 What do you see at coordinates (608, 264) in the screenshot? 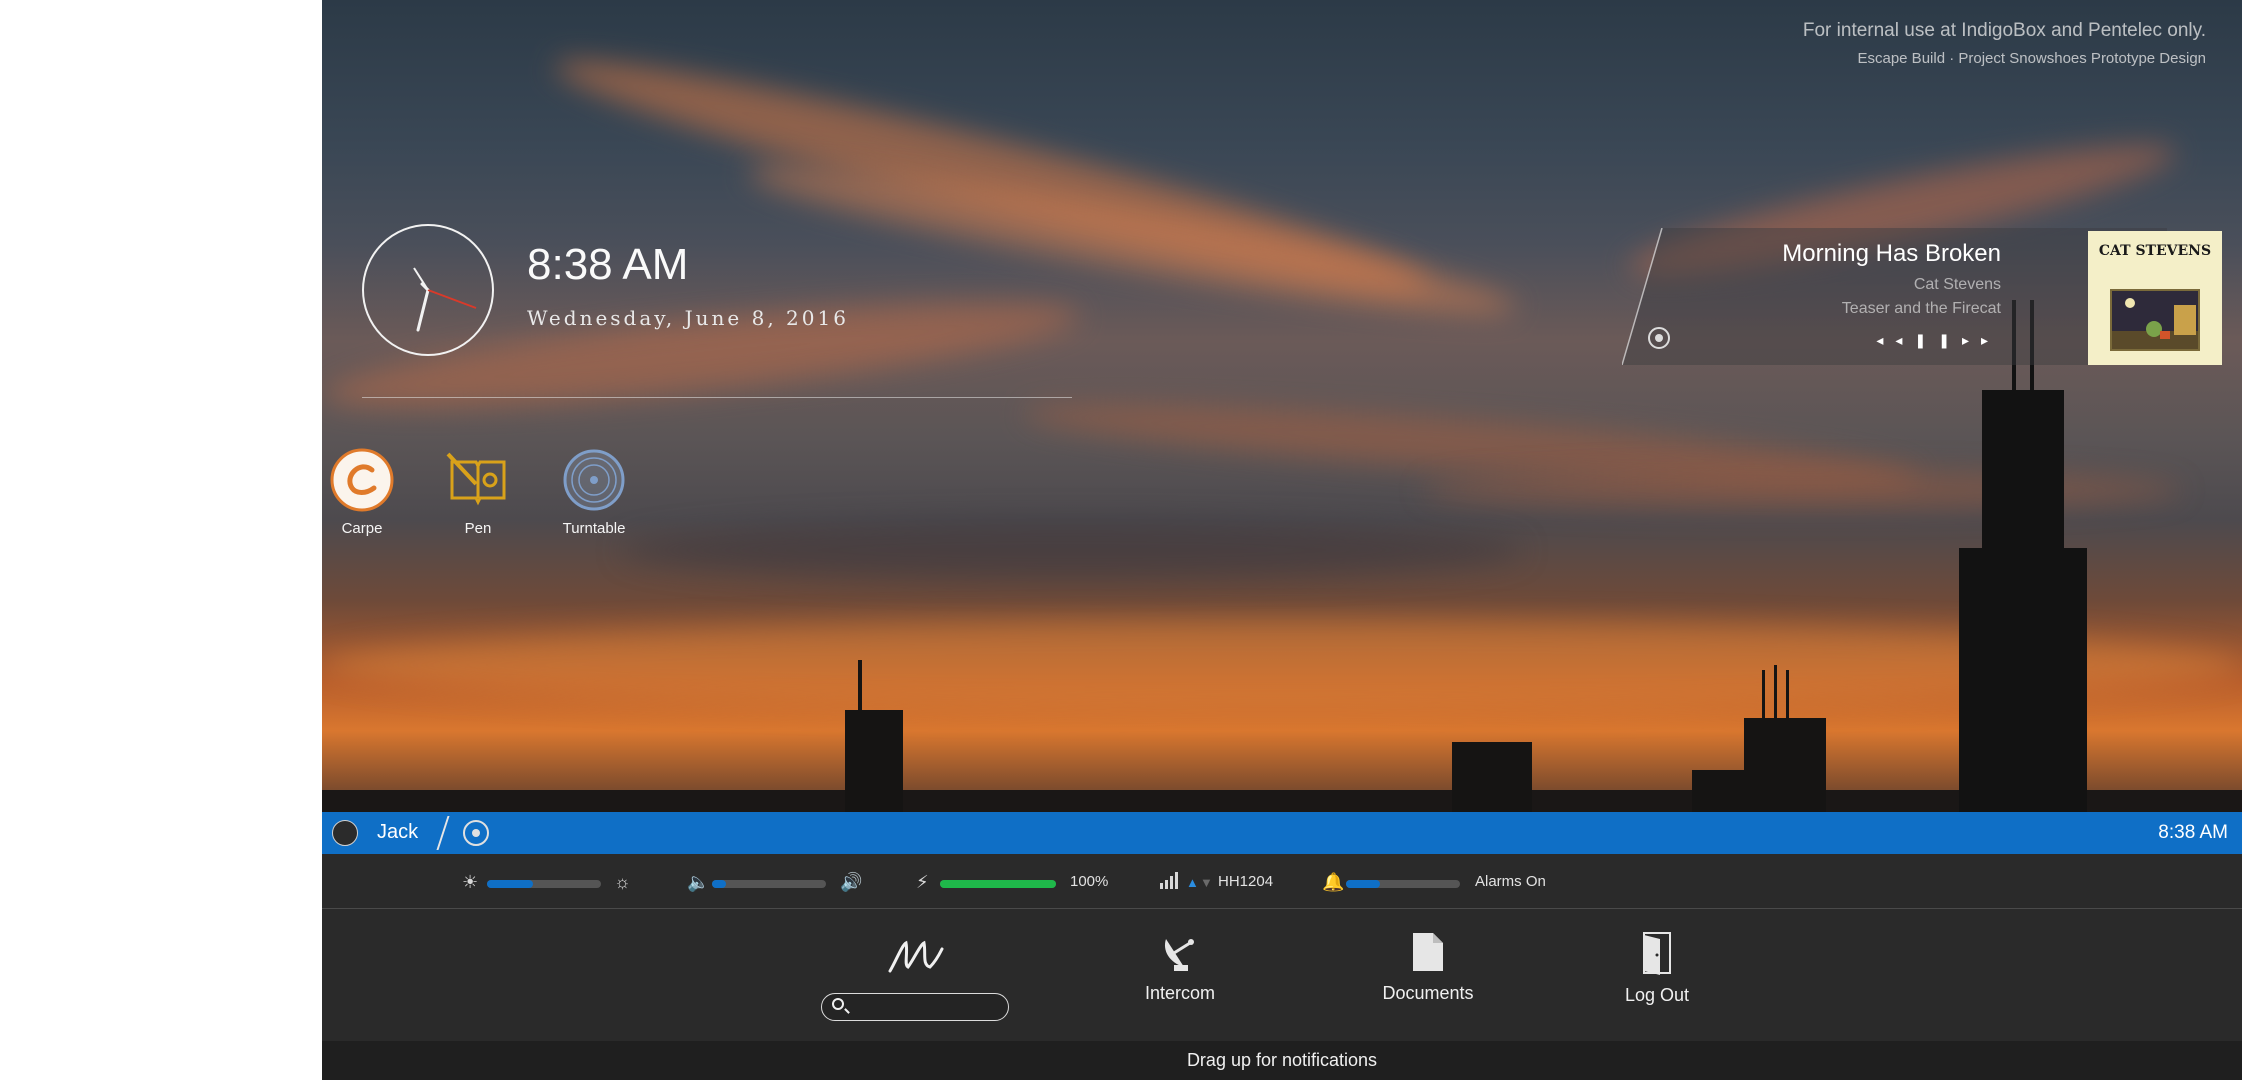
I see `home-time: 8:38 AM` at bounding box center [608, 264].